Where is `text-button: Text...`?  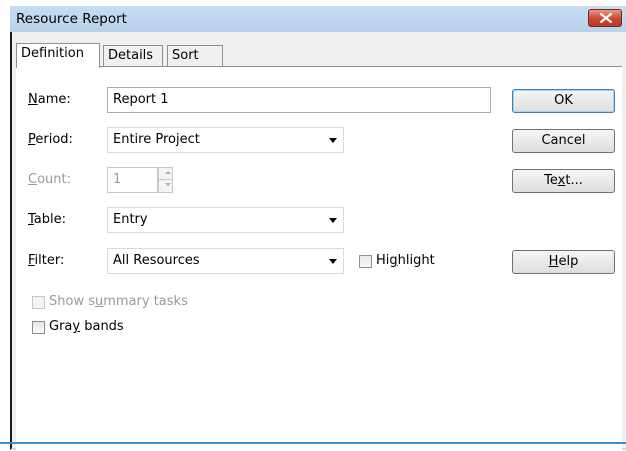 text-button: Text... is located at coordinates (563, 181).